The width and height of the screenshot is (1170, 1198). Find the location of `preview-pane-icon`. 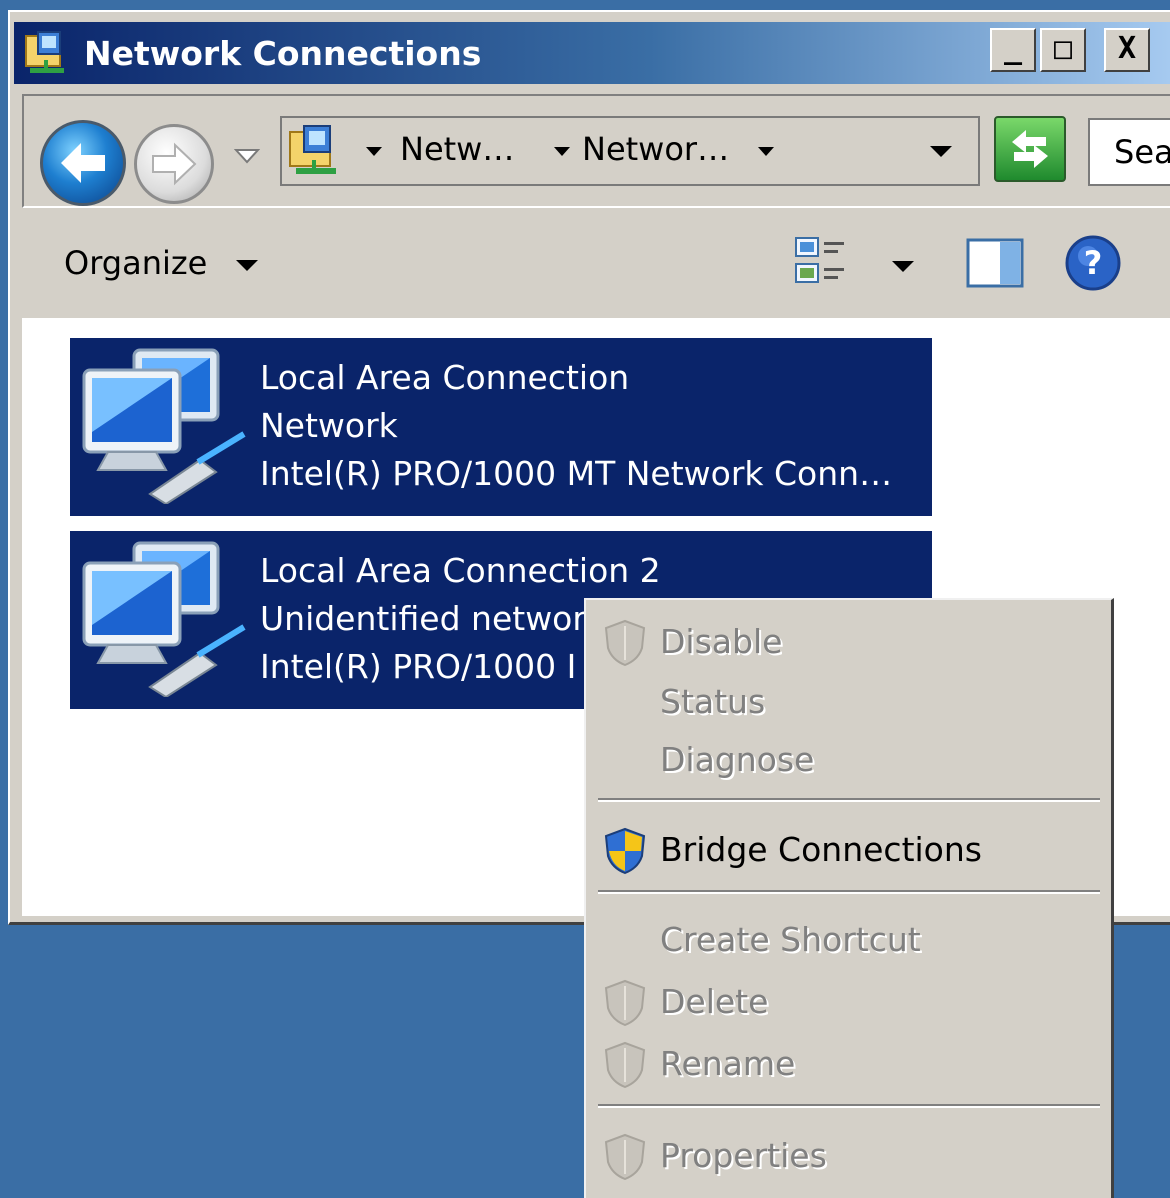

preview-pane-icon is located at coordinates (995, 263).